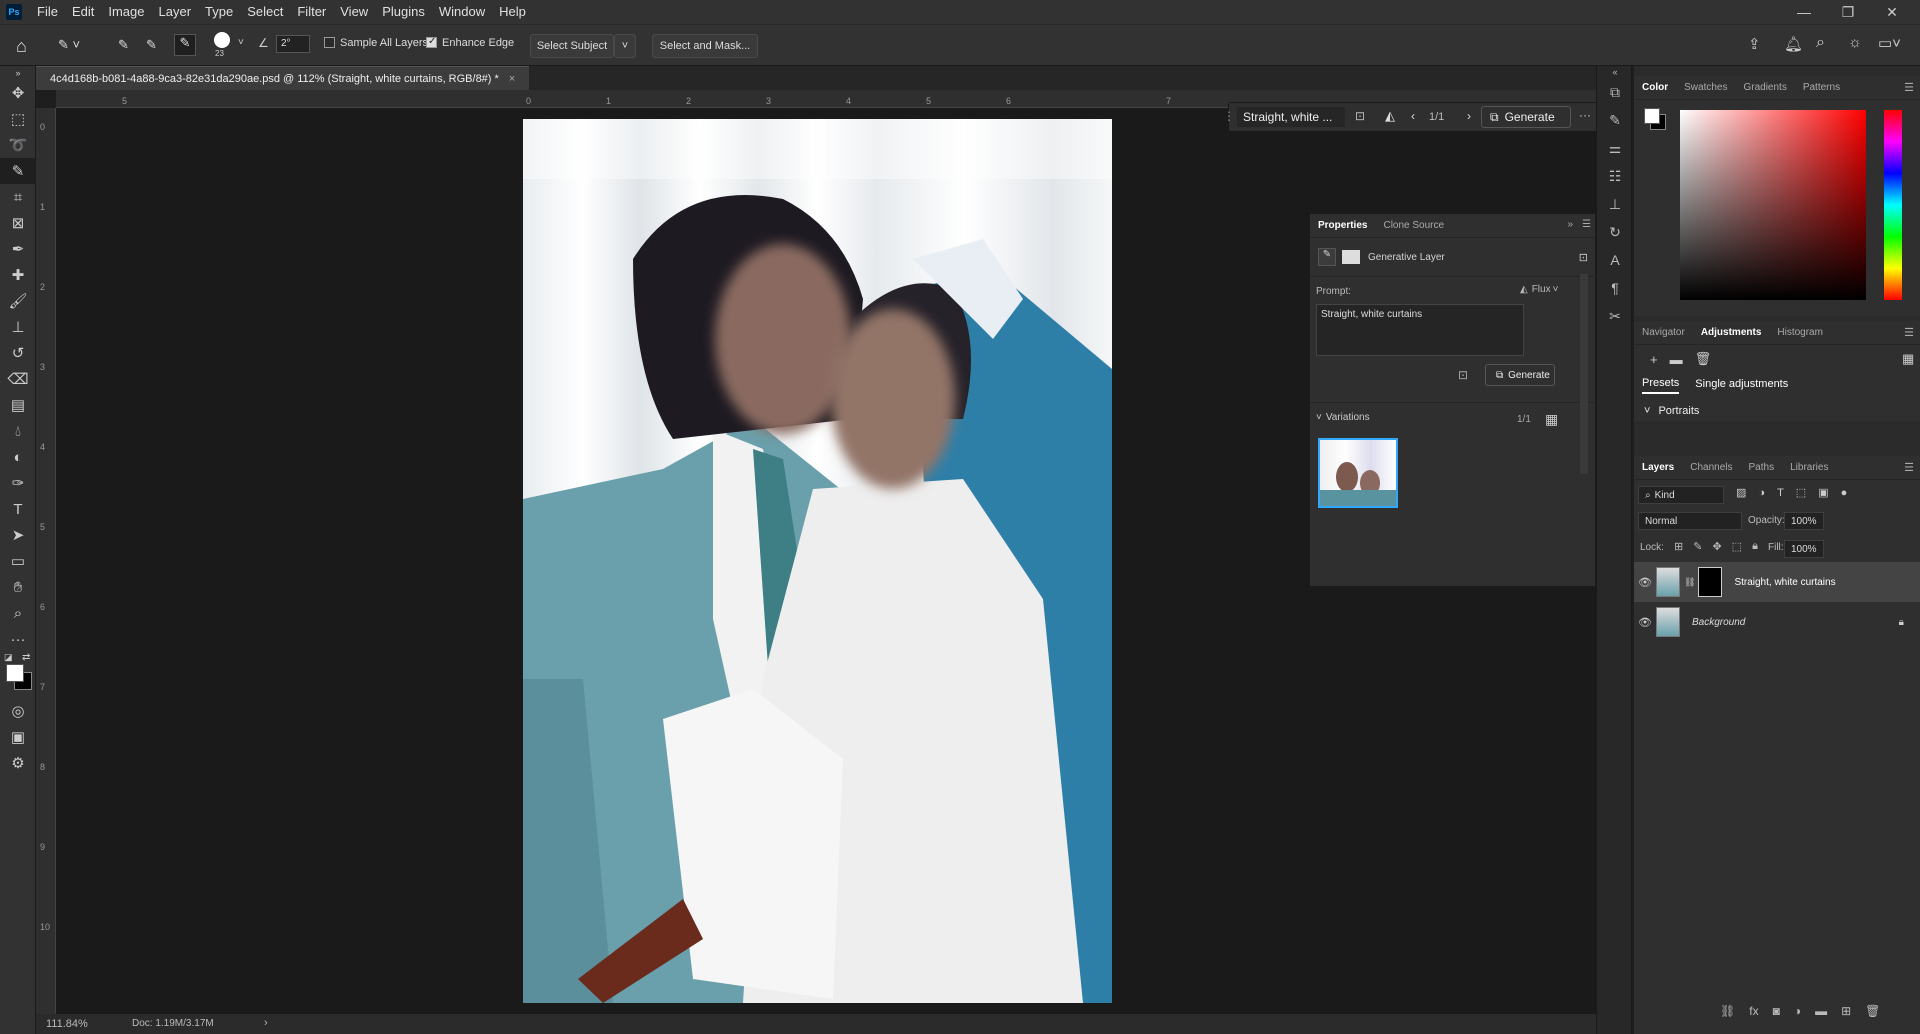 This screenshot has width=1920, height=1034. What do you see at coordinates (1690, 521) in the screenshot?
I see `blend-mode-dropdown: Normal` at bounding box center [1690, 521].